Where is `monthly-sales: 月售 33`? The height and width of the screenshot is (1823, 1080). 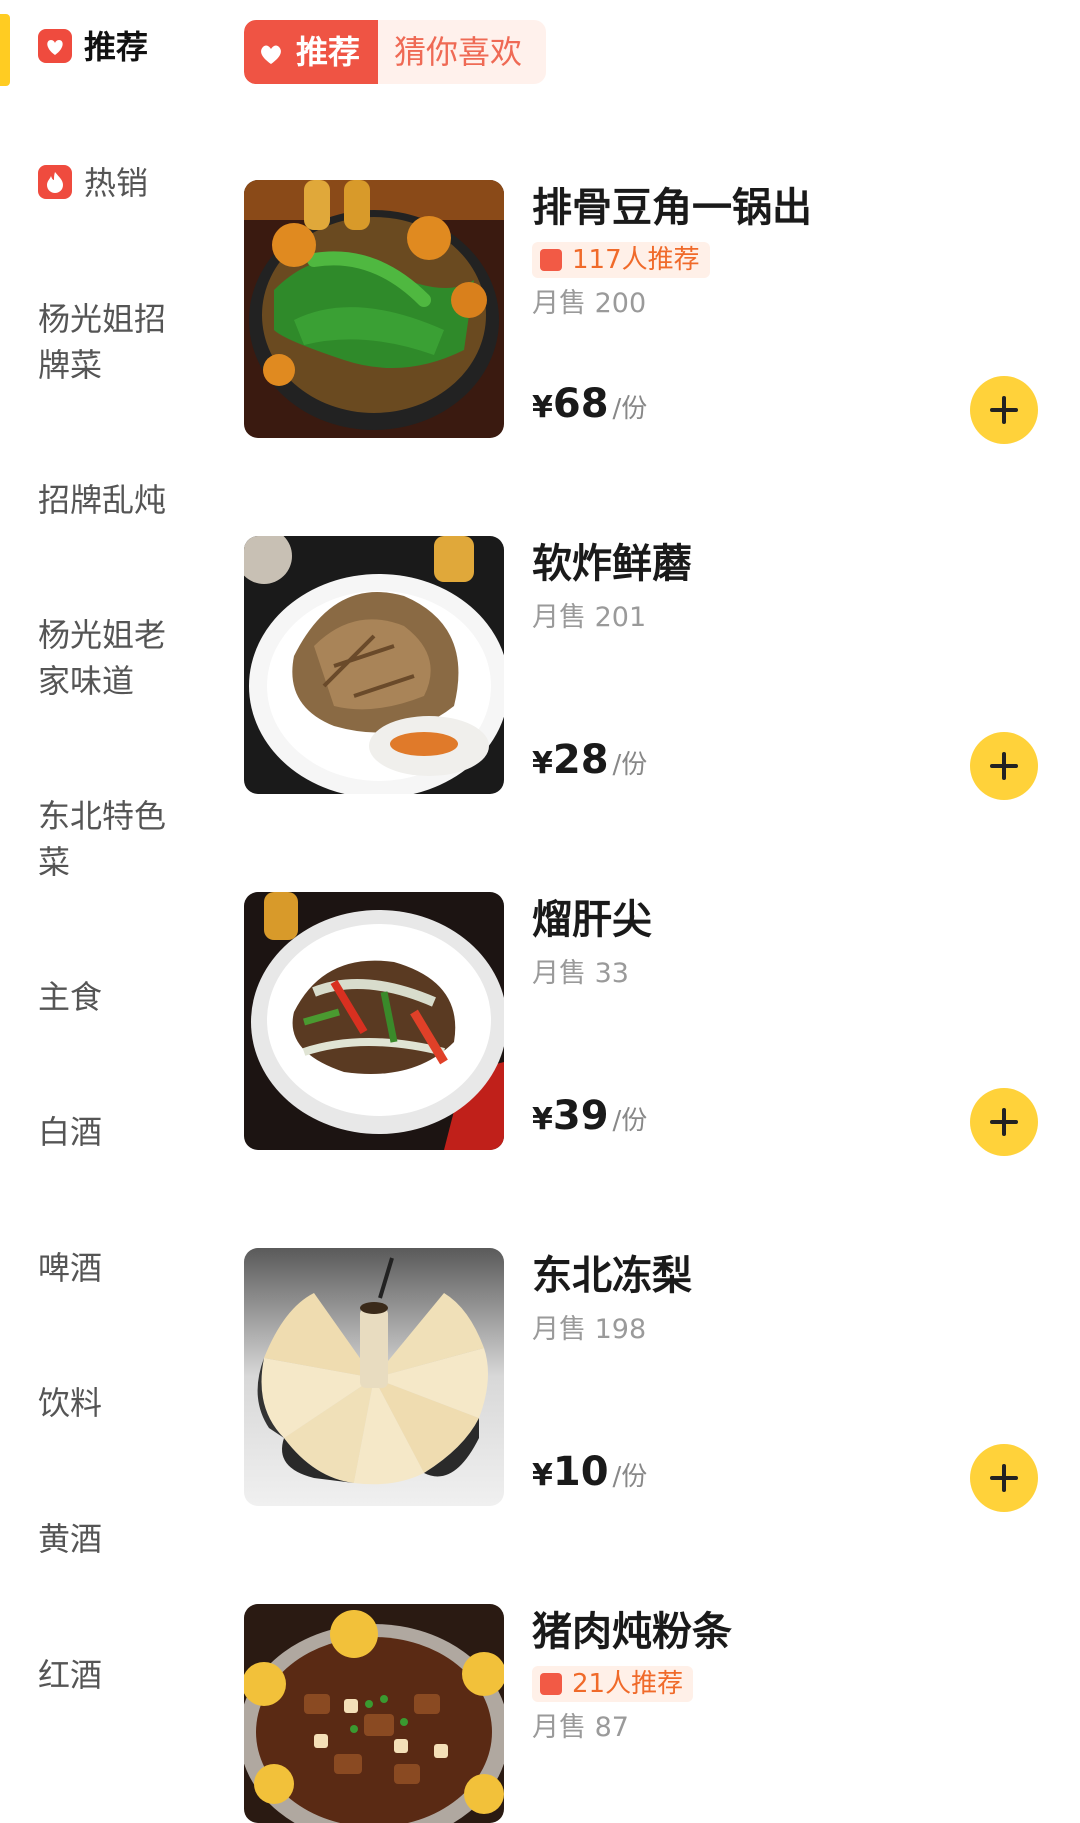 monthly-sales: 月售 33 is located at coordinates (580, 973).